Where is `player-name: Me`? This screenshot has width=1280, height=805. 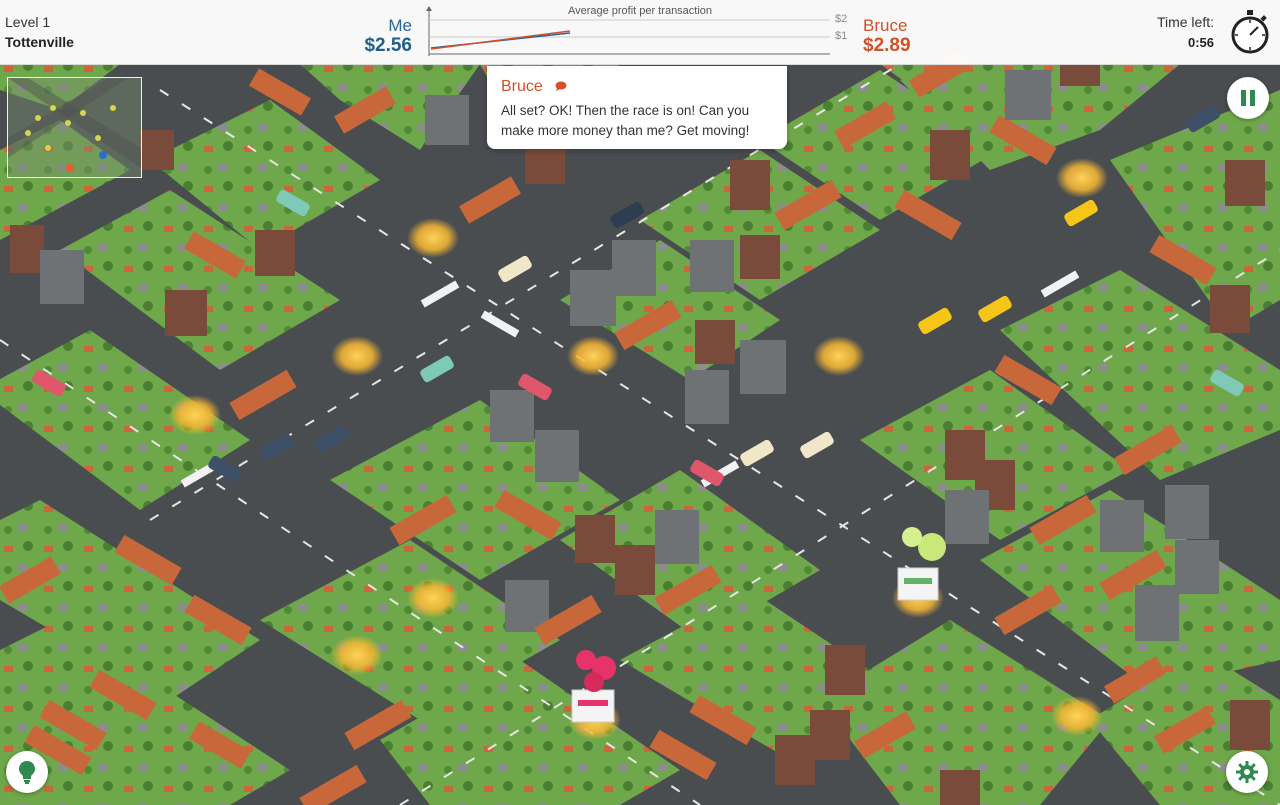 player-name: Me is located at coordinates (400, 25).